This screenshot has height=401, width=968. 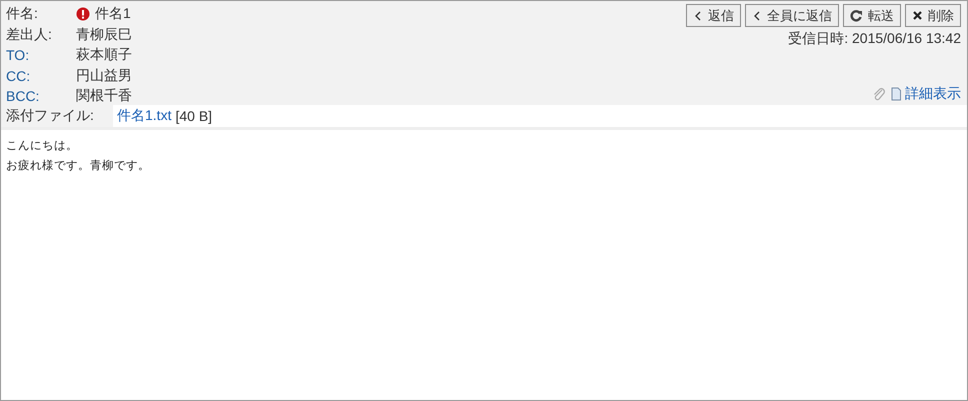 I want to click on field-value: 円山益男, so click(x=104, y=75).